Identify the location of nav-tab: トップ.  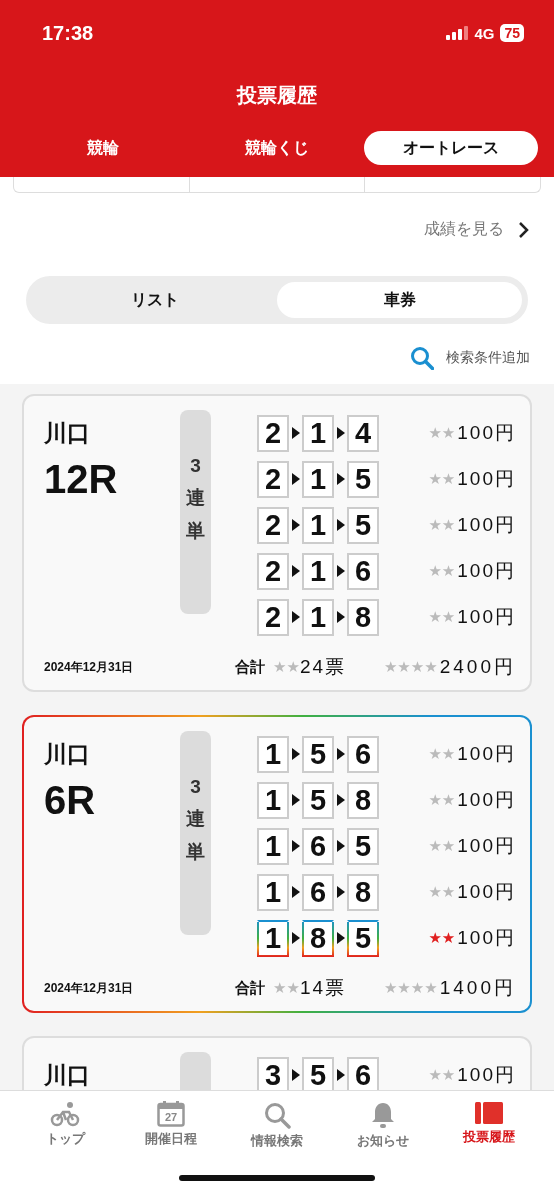
(65, 1125).